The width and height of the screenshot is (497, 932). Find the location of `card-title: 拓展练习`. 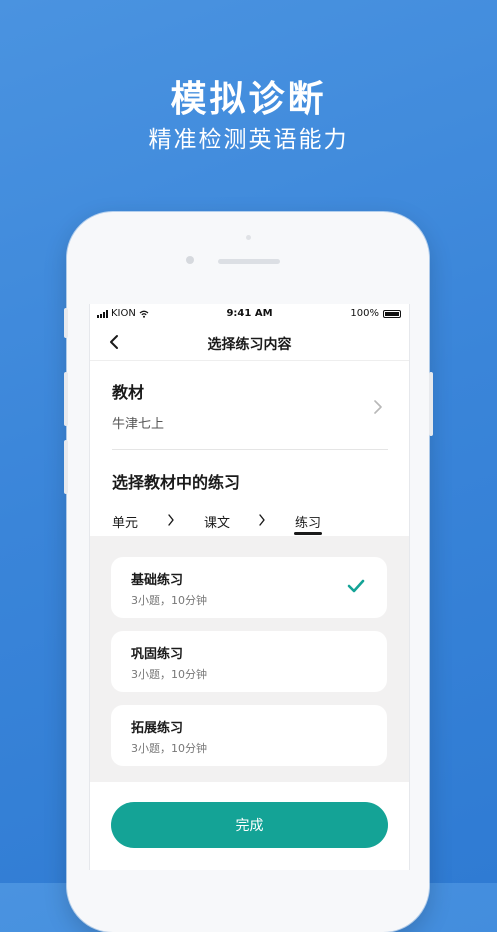

card-title: 拓展练习 is located at coordinates (157, 728).